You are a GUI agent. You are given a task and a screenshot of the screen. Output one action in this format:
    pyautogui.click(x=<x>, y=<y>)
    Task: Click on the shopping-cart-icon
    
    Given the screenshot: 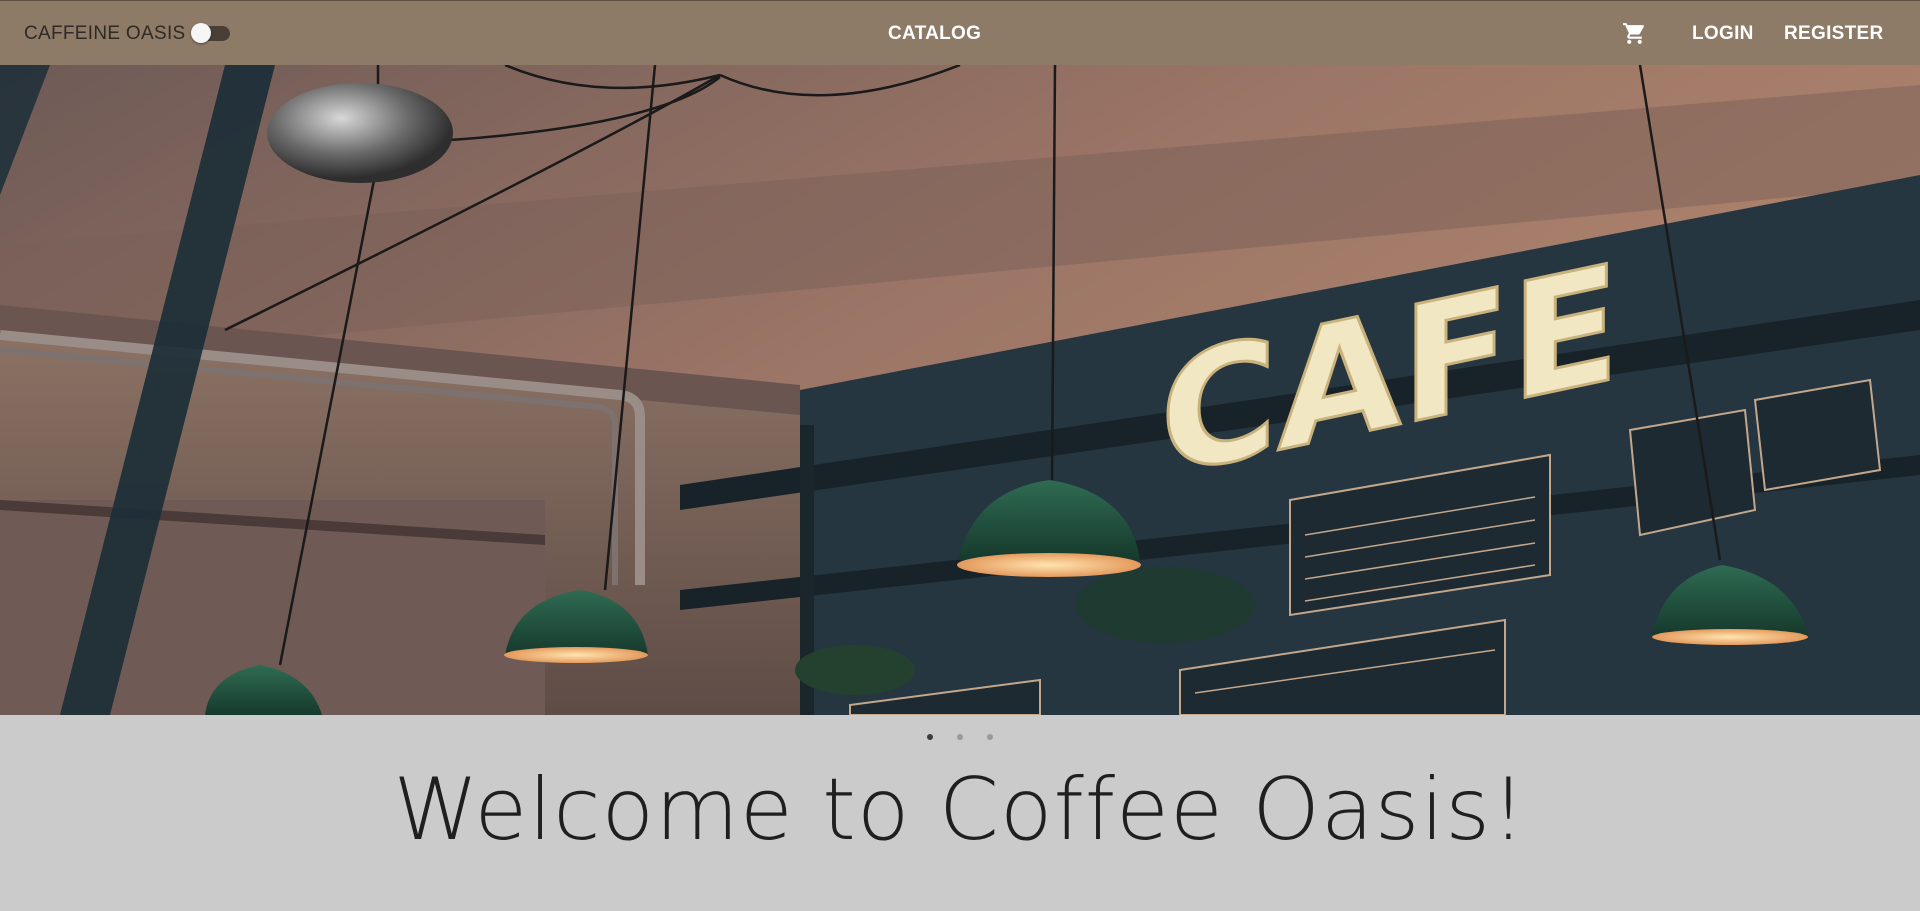 What is the action you would take?
    pyautogui.click(x=1634, y=33)
    